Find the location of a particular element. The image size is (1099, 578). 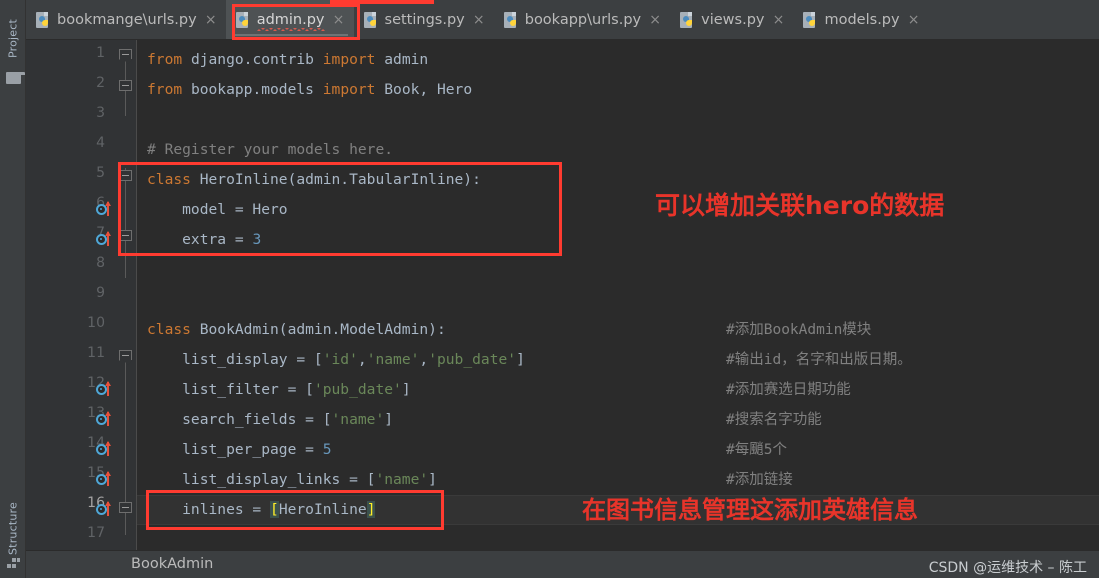

tab-label: bookapp\urls.py is located at coordinates (583, 20).